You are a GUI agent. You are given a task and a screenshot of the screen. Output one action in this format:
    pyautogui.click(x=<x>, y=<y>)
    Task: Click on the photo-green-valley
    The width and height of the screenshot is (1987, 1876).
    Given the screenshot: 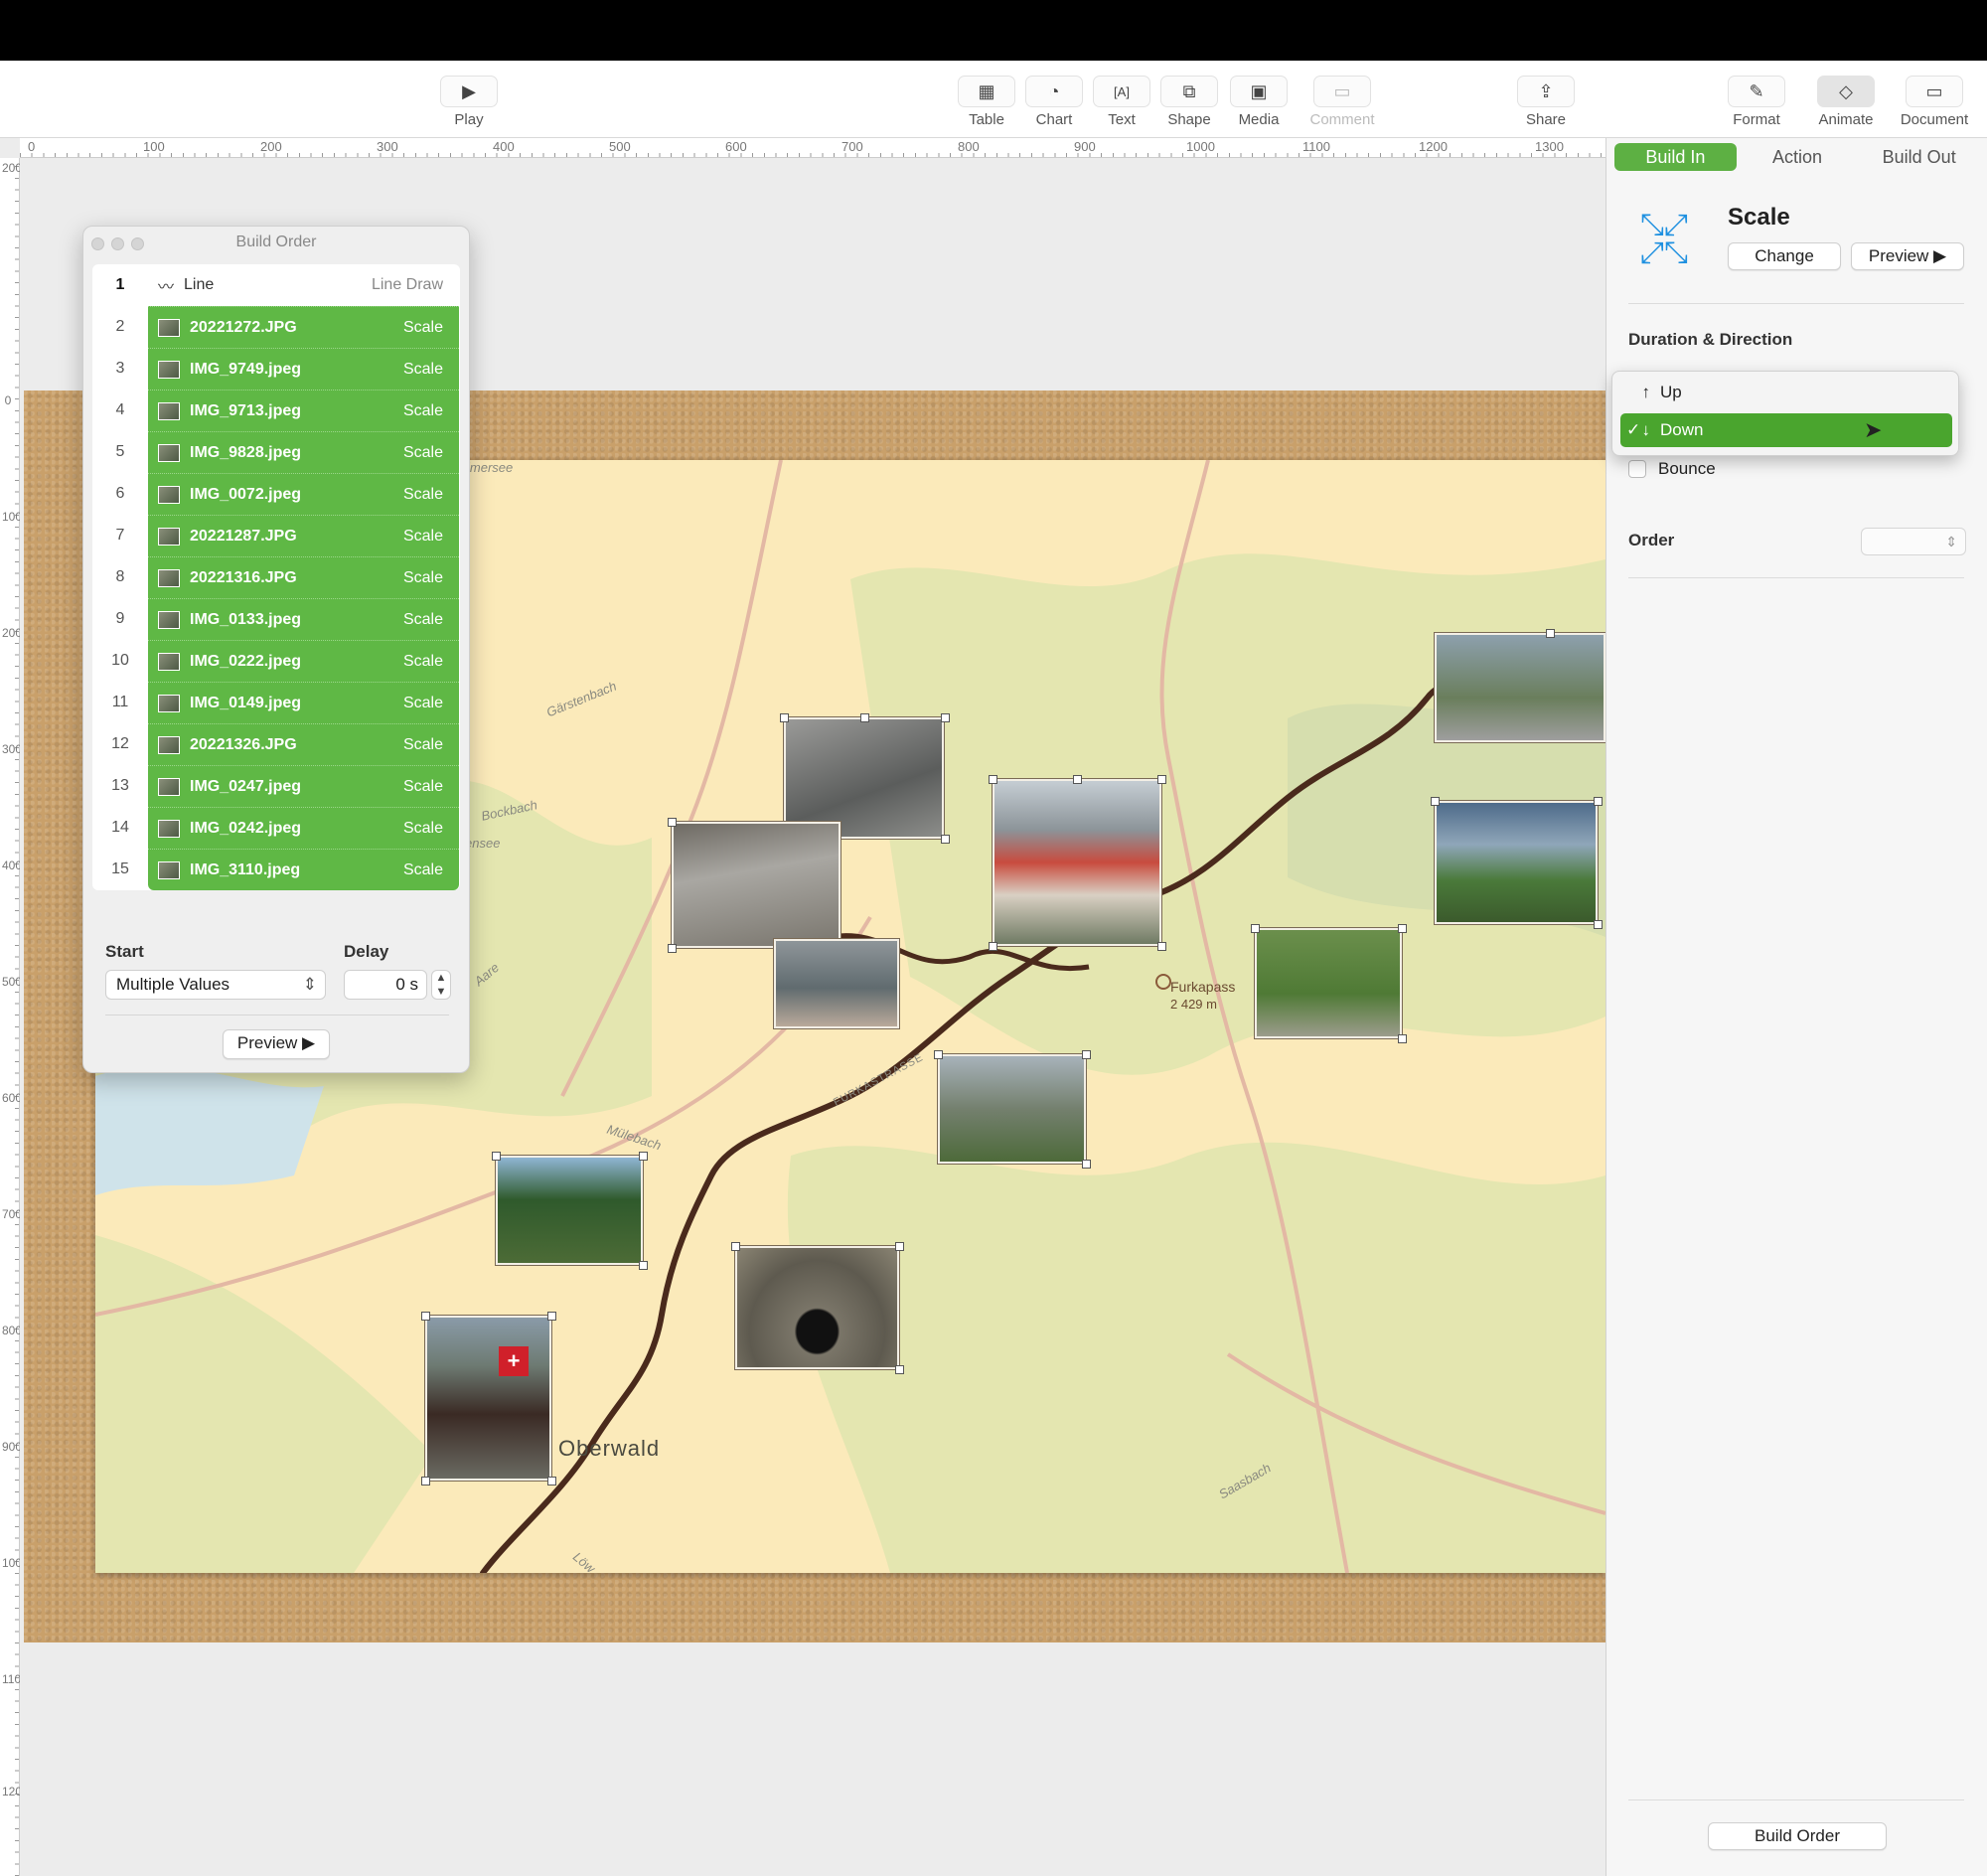 What is the action you would take?
    pyautogui.click(x=1517, y=862)
    